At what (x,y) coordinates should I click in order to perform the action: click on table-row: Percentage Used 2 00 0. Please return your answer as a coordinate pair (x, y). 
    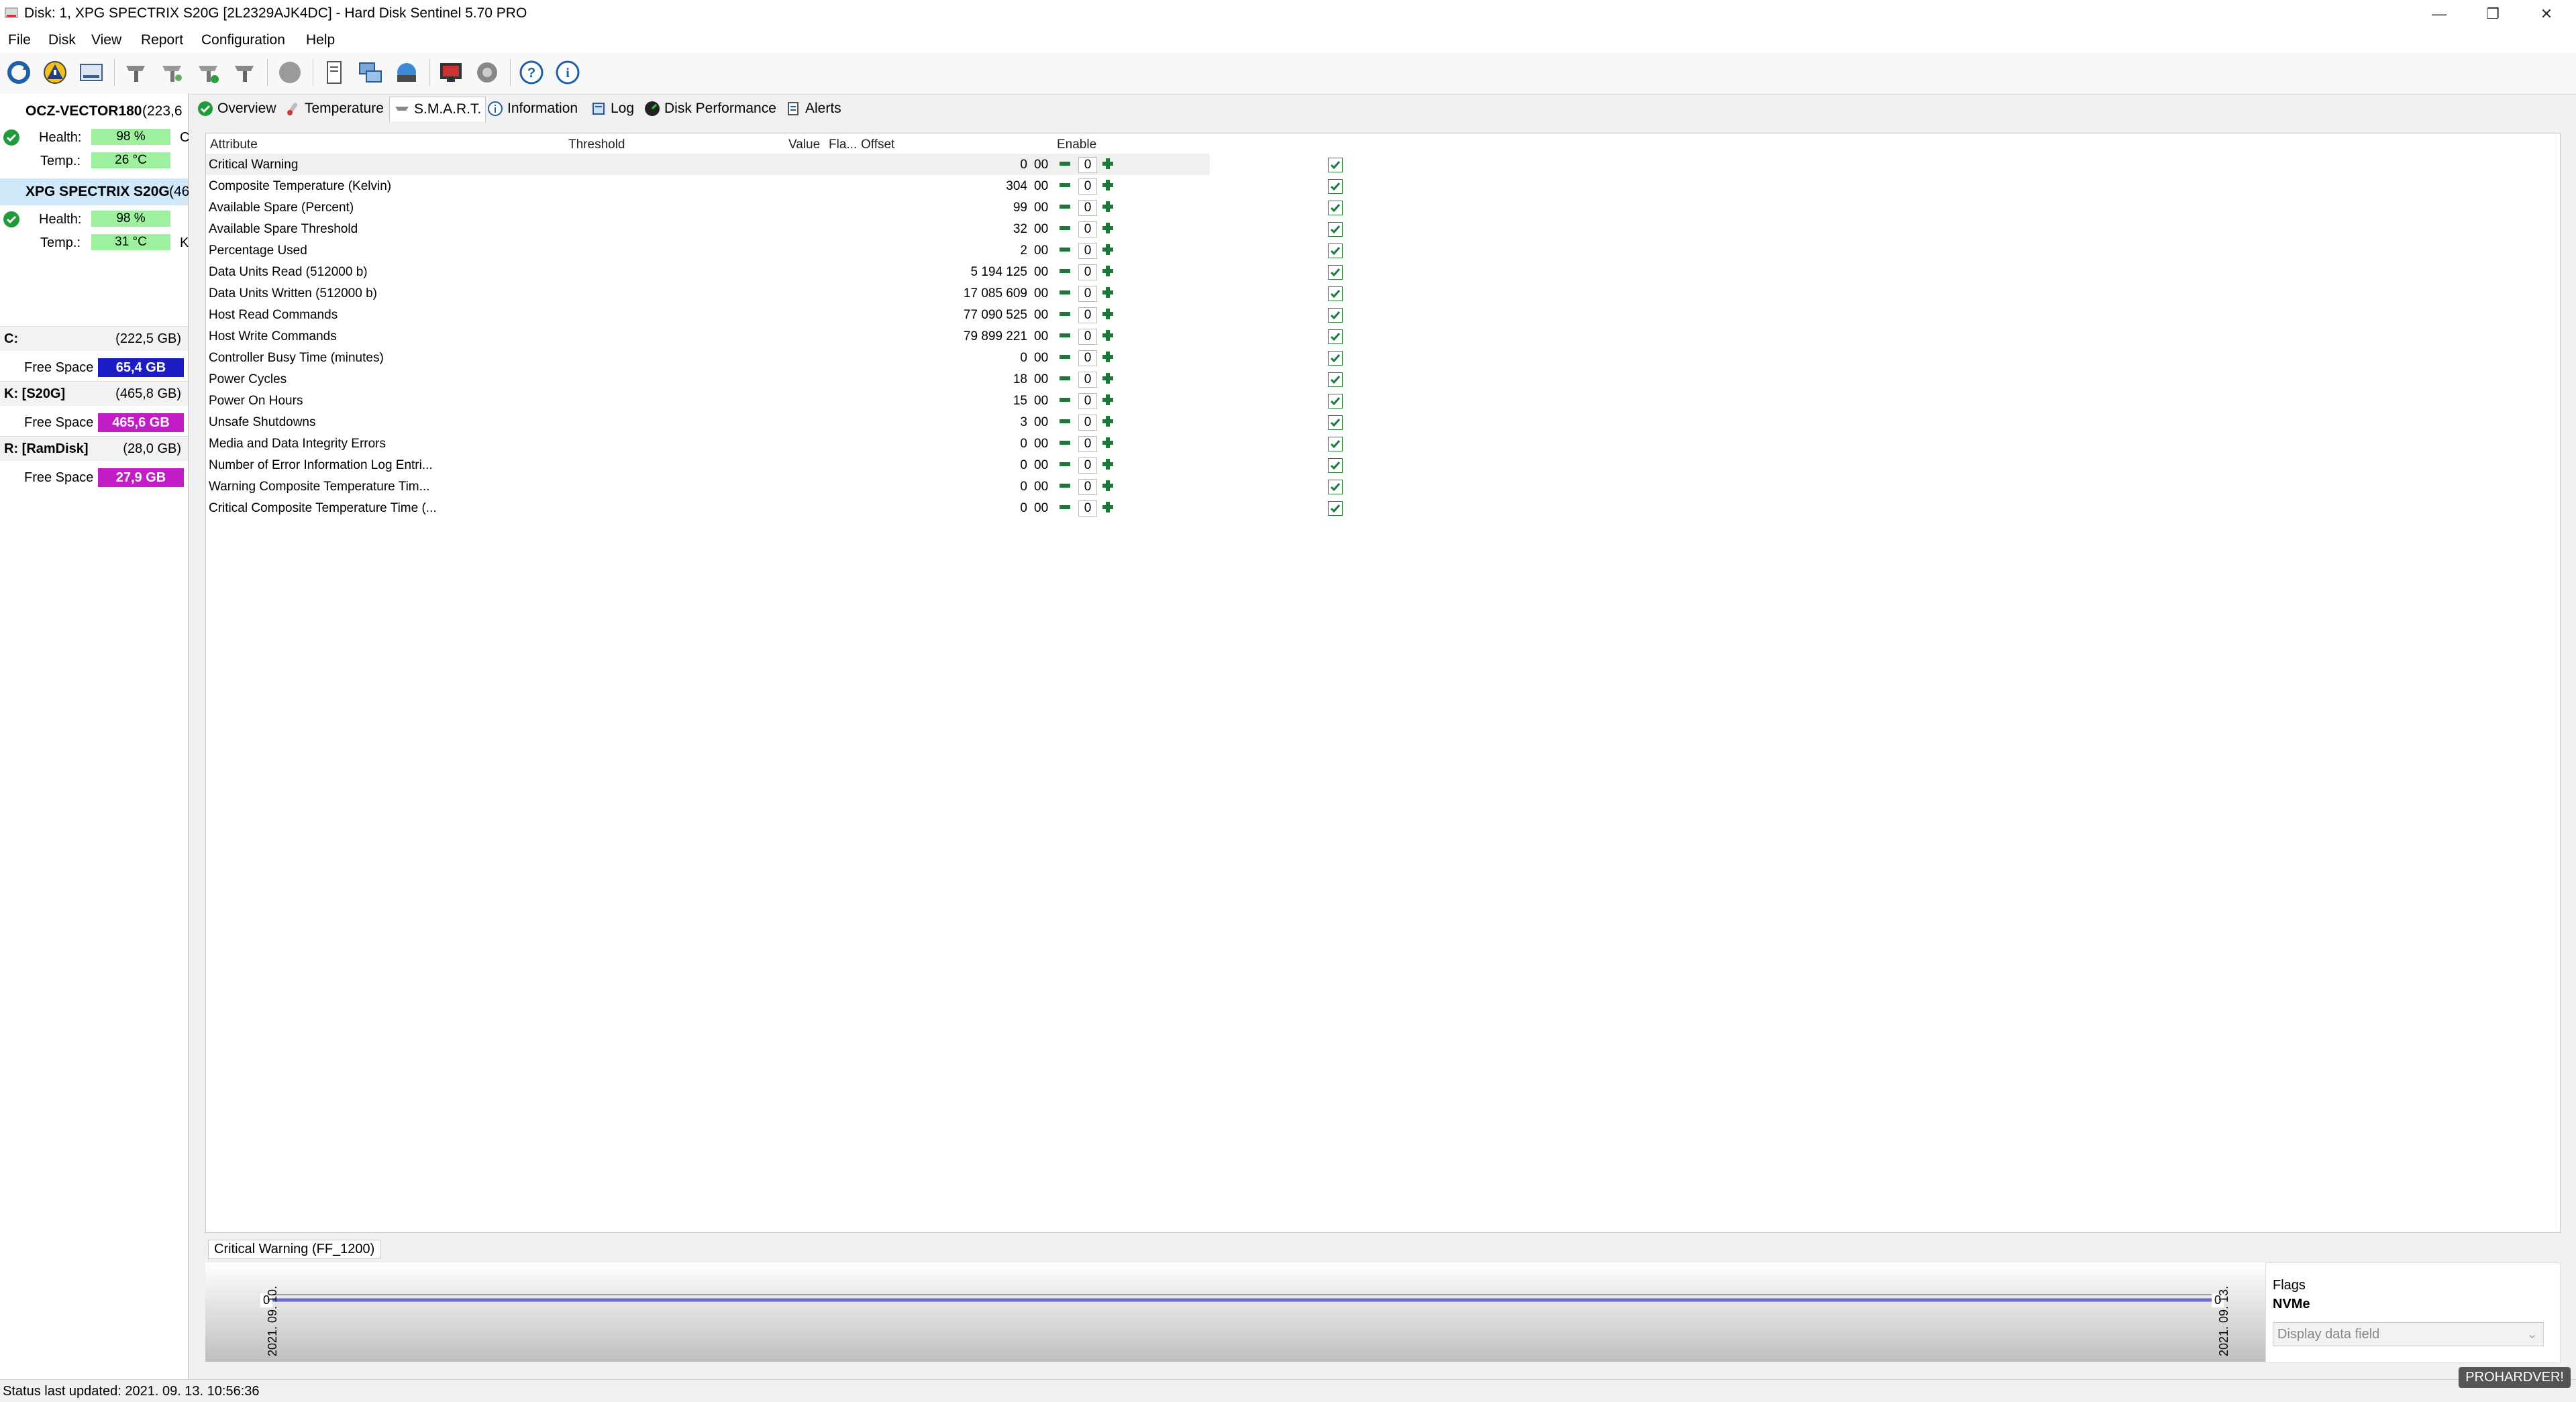
    Looking at the image, I should click on (774, 250).